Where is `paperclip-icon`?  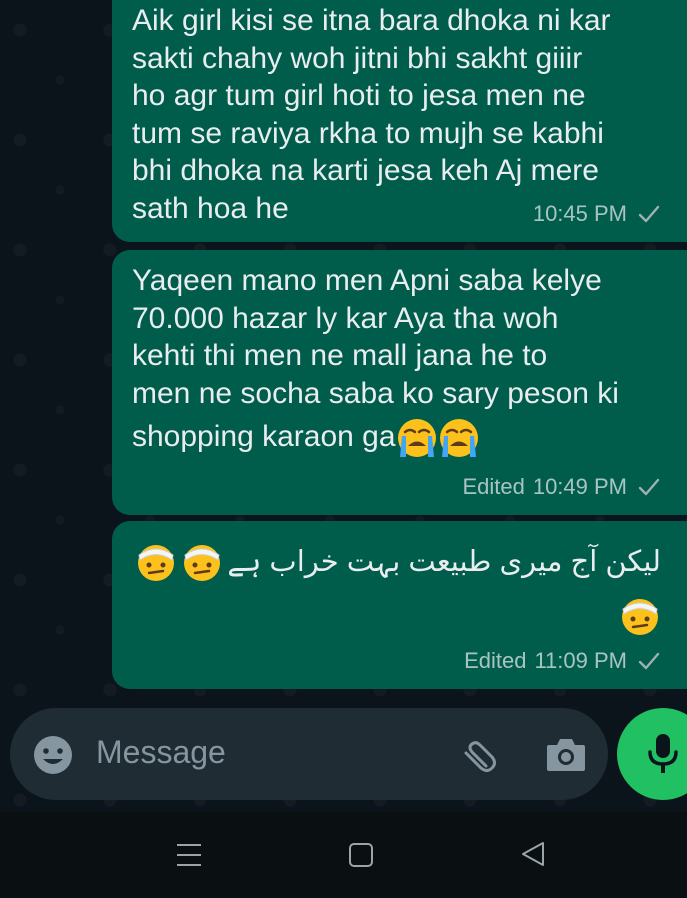 paperclip-icon is located at coordinates (478, 756).